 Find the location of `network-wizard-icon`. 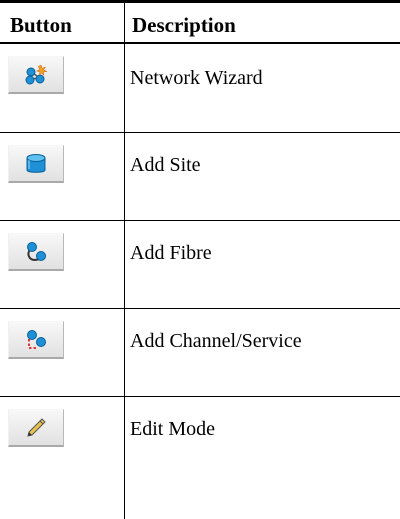

network-wizard-icon is located at coordinates (36, 74).